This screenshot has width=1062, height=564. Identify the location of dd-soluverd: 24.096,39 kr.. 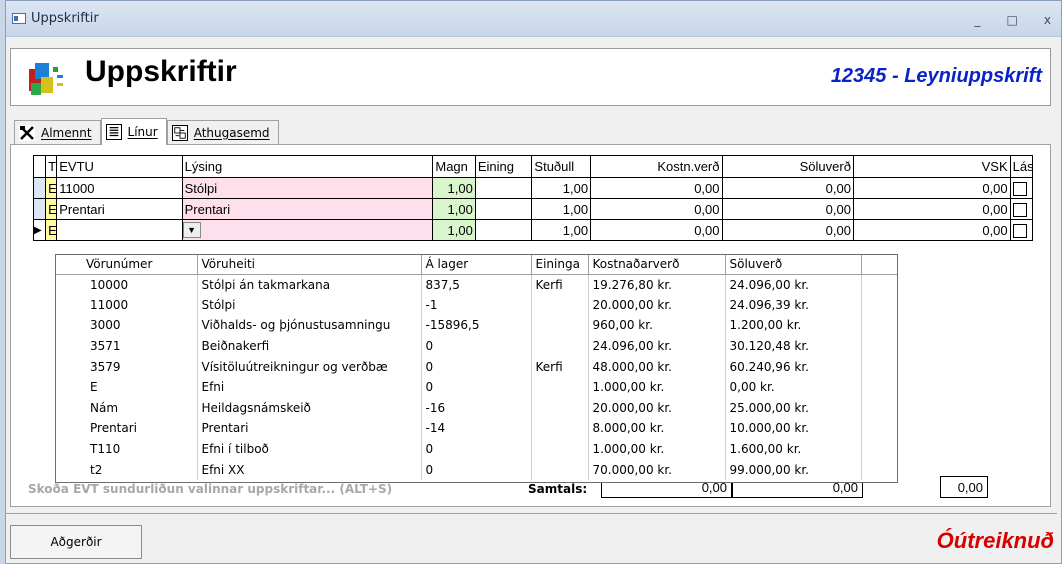
(793, 305).